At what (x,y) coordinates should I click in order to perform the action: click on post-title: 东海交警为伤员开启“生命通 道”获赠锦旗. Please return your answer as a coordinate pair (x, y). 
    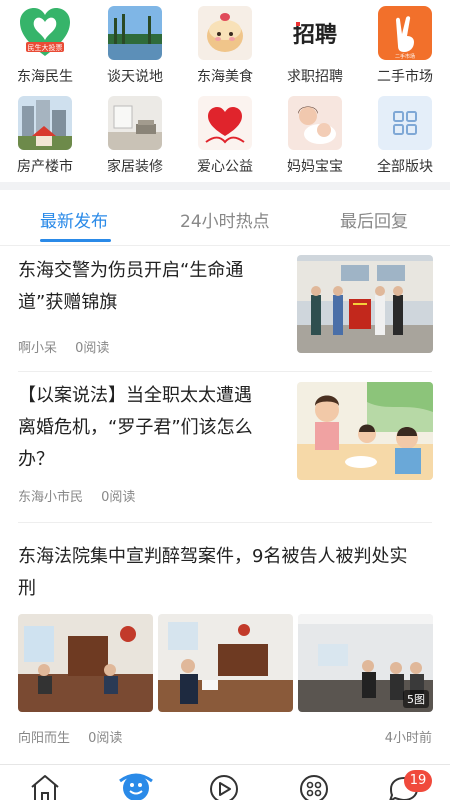
    Looking at the image, I should click on (131, 286).